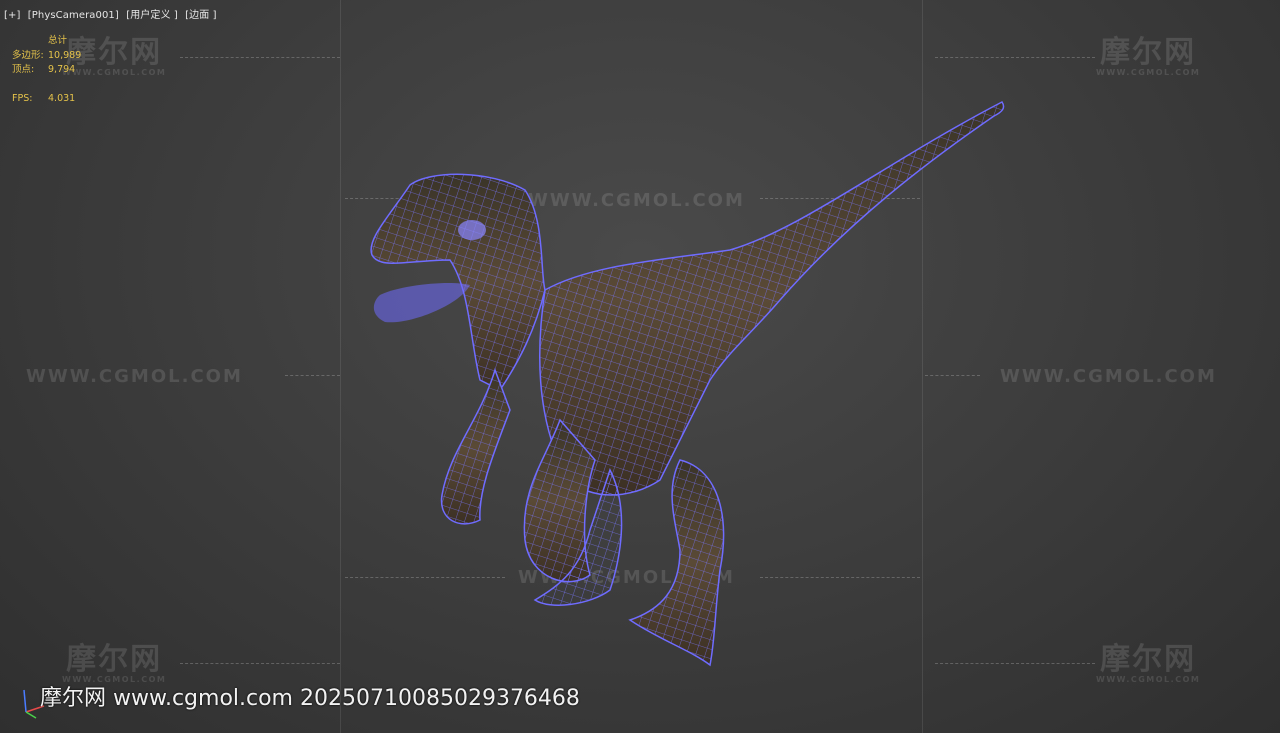  What do you see at coordinates (200, 15) in the screenshot?
I see `viewport-display-menu: [边面 ]` at bounding box center [200, 15].